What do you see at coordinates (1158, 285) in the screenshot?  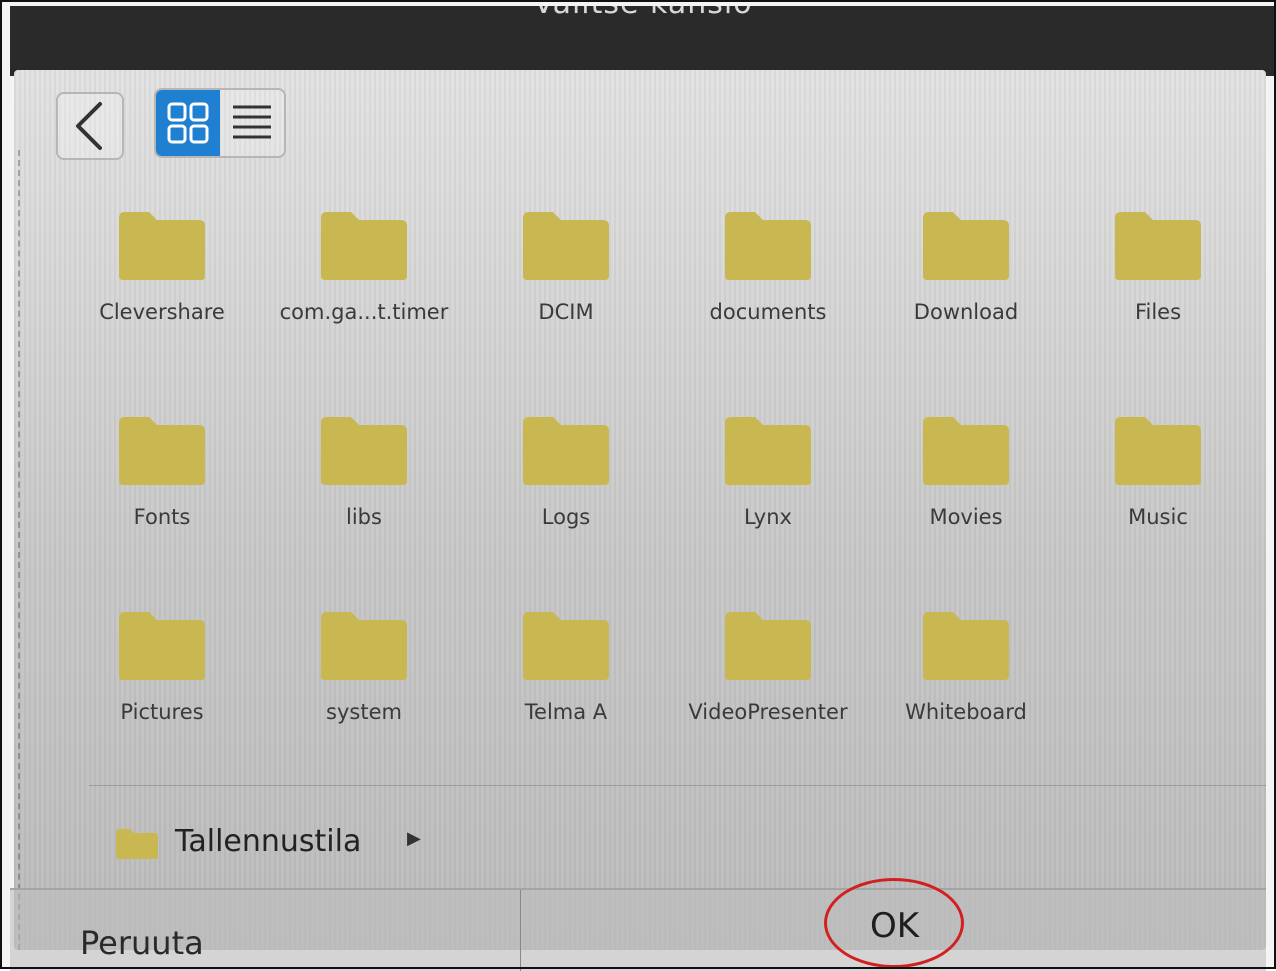 I see `folder-item: Files` at bounding box center [1158, 285].